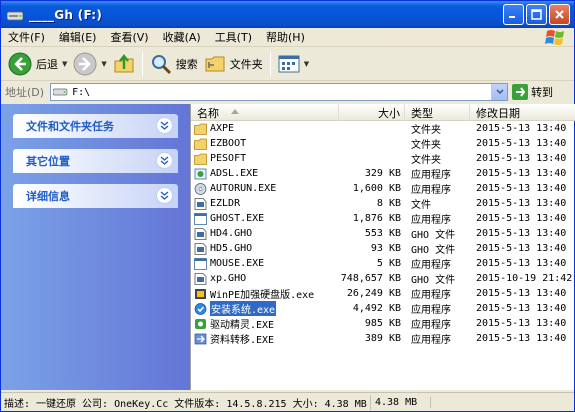 Image resolution: width=575 pixels, height=412 pixels. Describe the element at coordinates (383, 278) in the screenshot. I see `file-row: xp.GHO 748,657 KB GHO 文件 2015-10-19 21:42` at that location.